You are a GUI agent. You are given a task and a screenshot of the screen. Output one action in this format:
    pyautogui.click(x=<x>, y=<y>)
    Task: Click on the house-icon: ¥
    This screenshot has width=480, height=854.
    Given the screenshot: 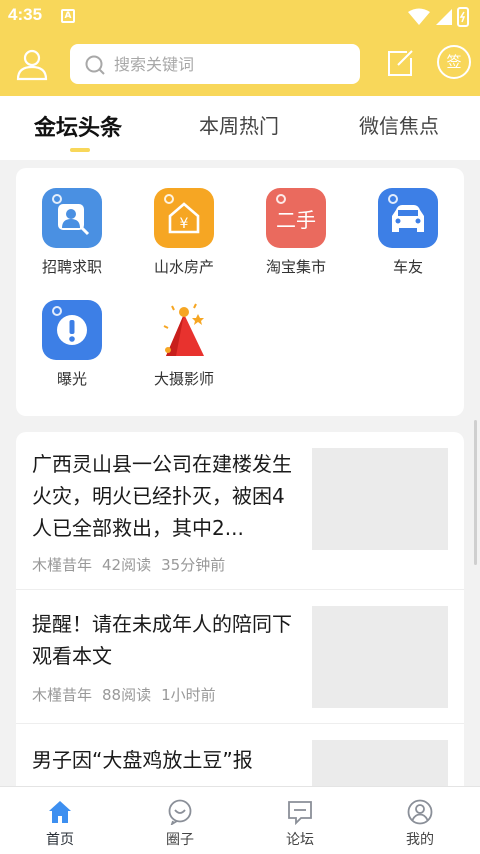 What is the action you would take?
    pyautogui.click(x=184, y=218)
    